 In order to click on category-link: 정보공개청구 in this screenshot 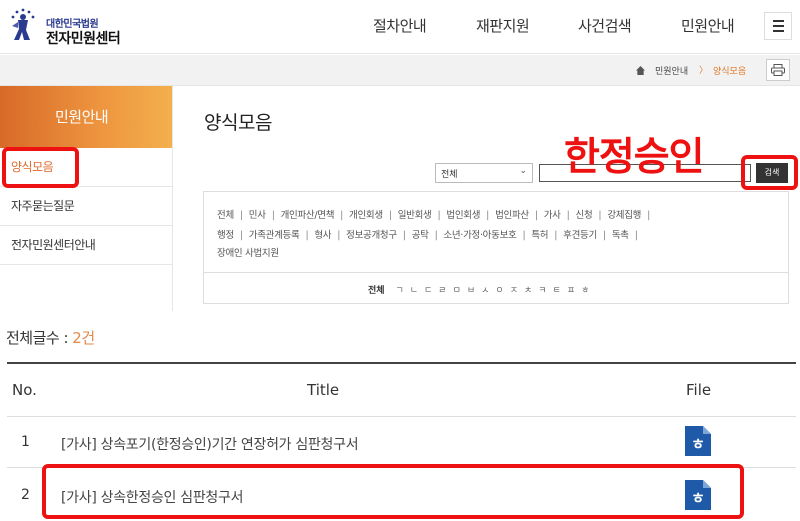, I will do `click(371, 235)`.